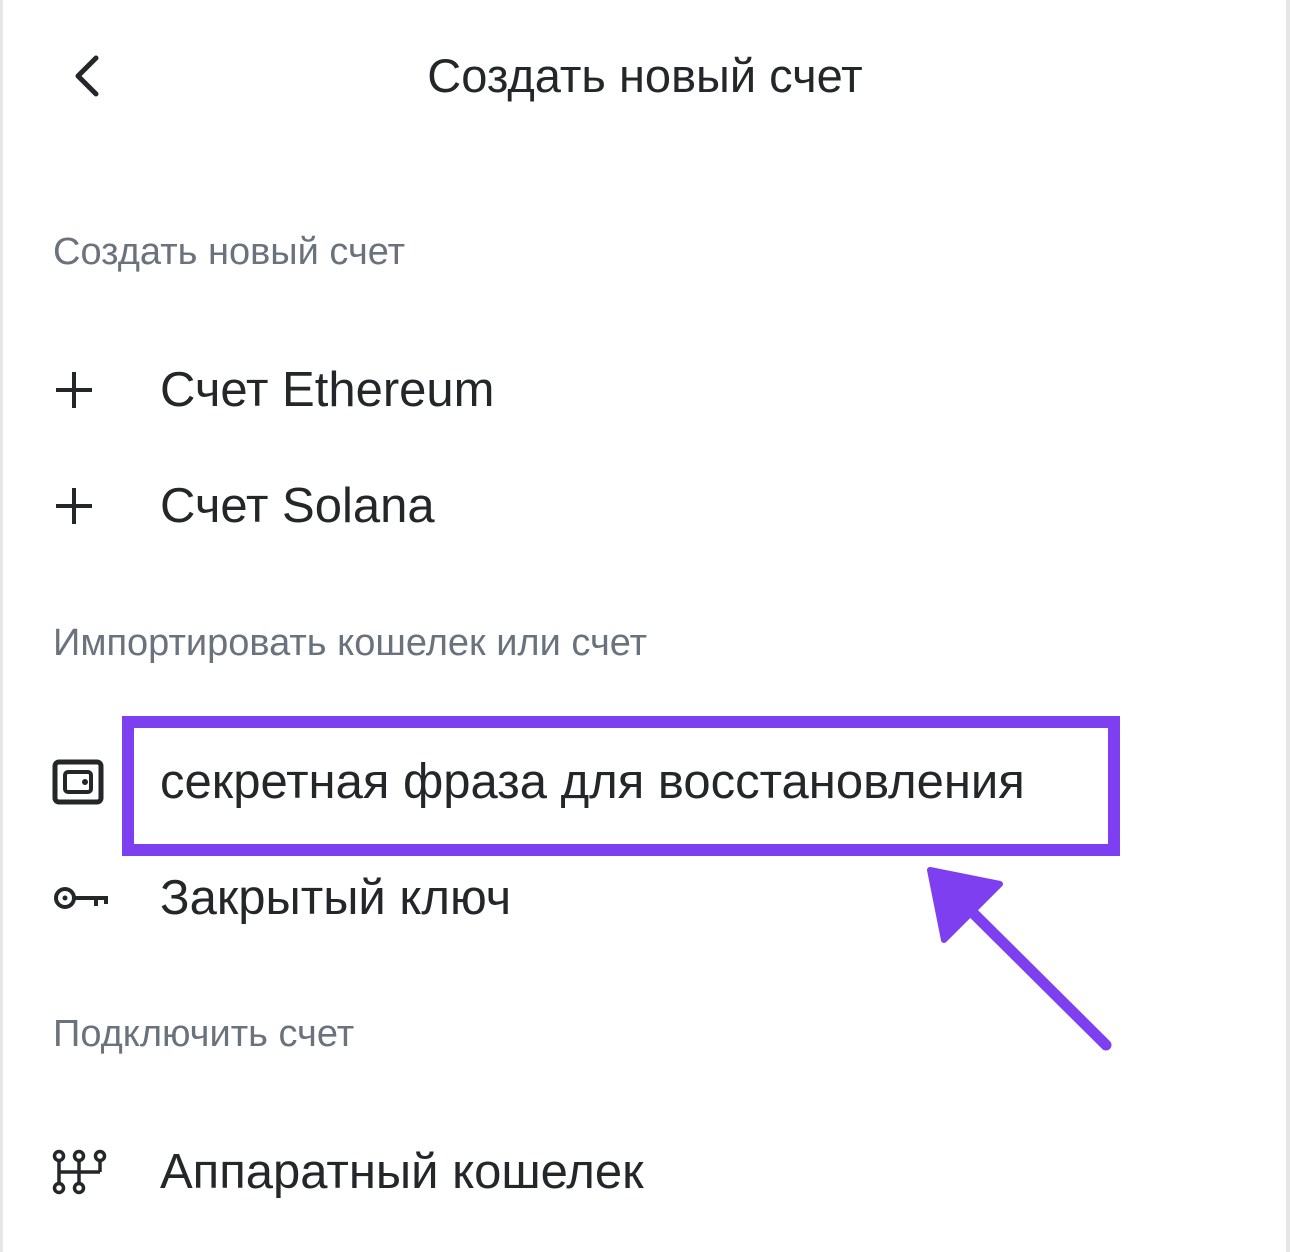 The height and width of the screenshot is (1252, 1290). What do you see at coordinates (297, 506) in the screenshot?
I see `menu-item-label: Счет Solana` at bounding box center [297, 506].